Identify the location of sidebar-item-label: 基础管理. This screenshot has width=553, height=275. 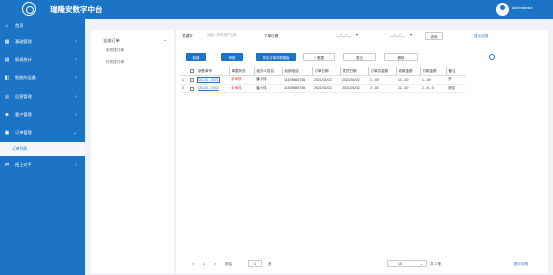
(23, 42).